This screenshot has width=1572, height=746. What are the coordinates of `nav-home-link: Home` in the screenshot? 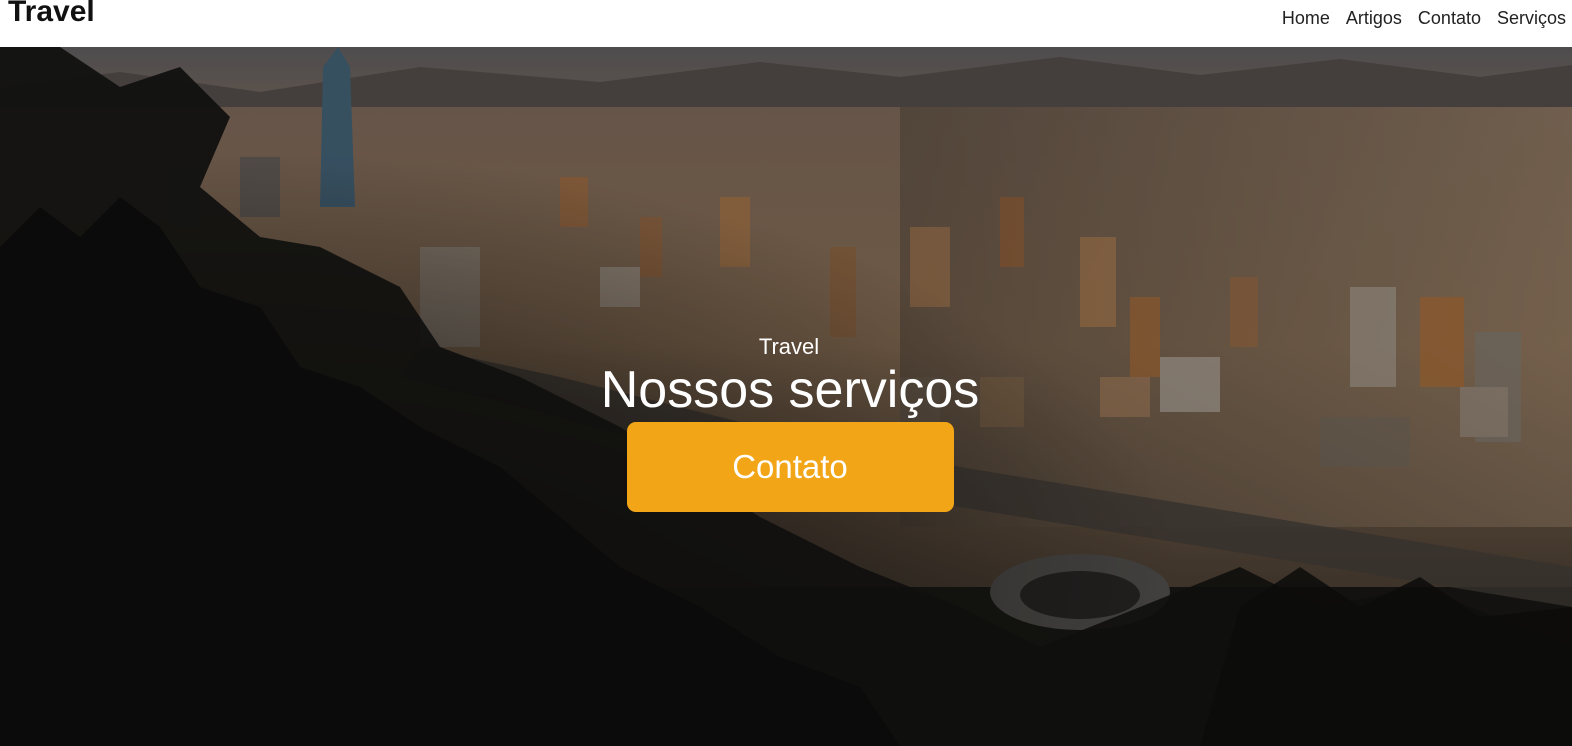 It's located at (1306, 18).